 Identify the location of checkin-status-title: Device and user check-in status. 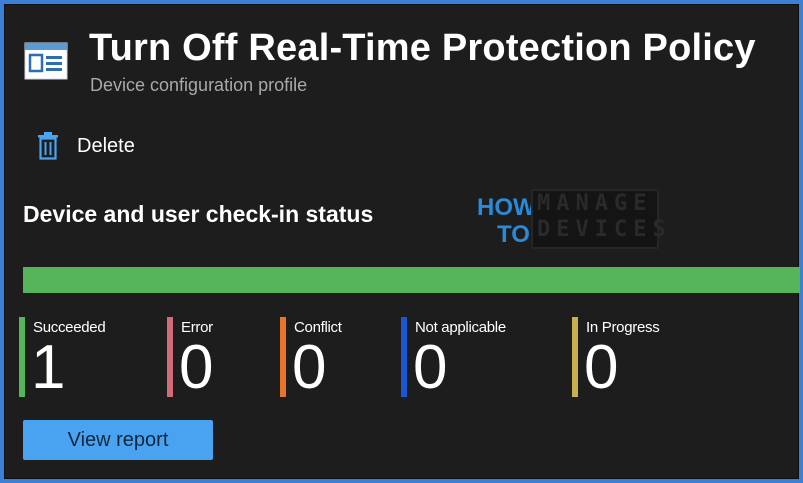
(198, 214).